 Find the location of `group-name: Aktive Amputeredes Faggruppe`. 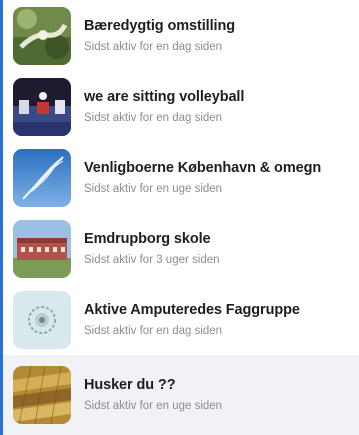

group-name: Aktive Amputeredes Faggruppe is located at coordinates (192, 309).